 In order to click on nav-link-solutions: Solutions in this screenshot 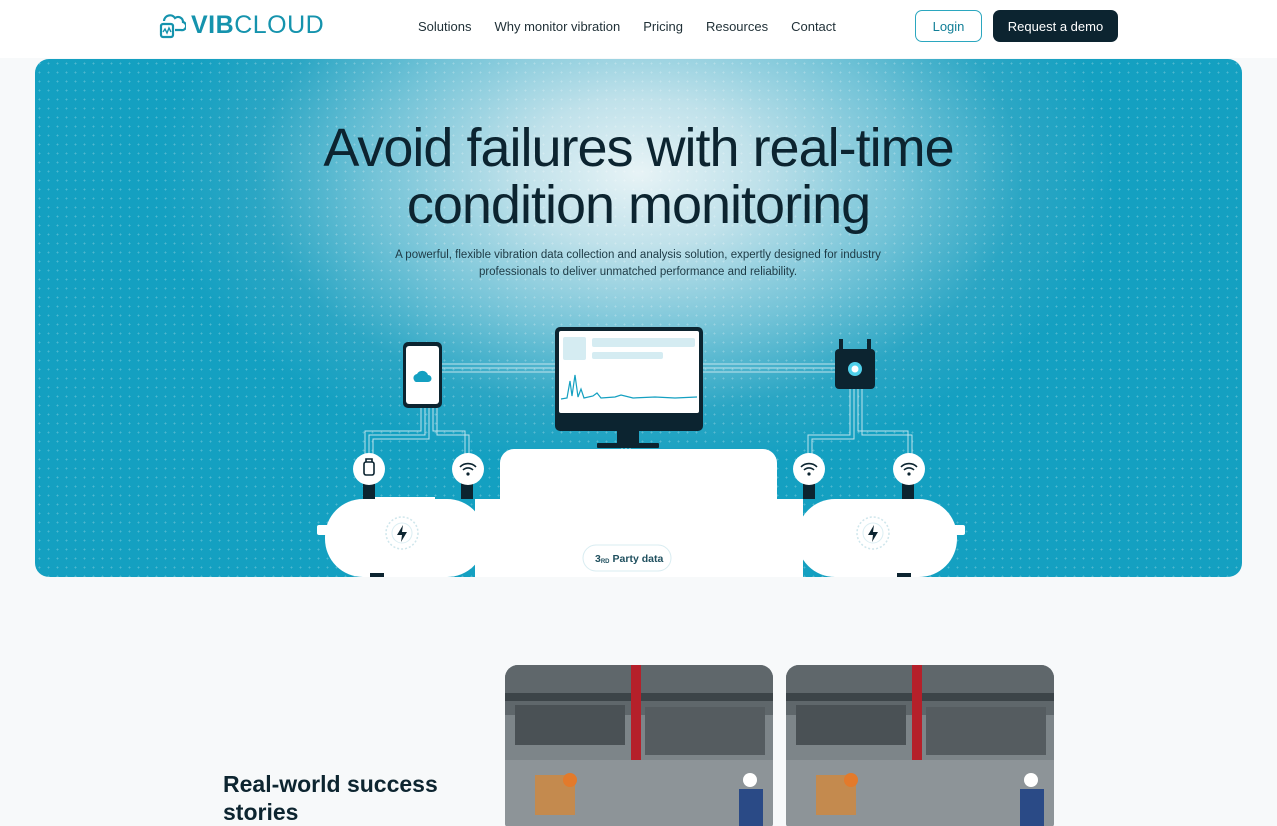, I will do `click(444, 26)`.